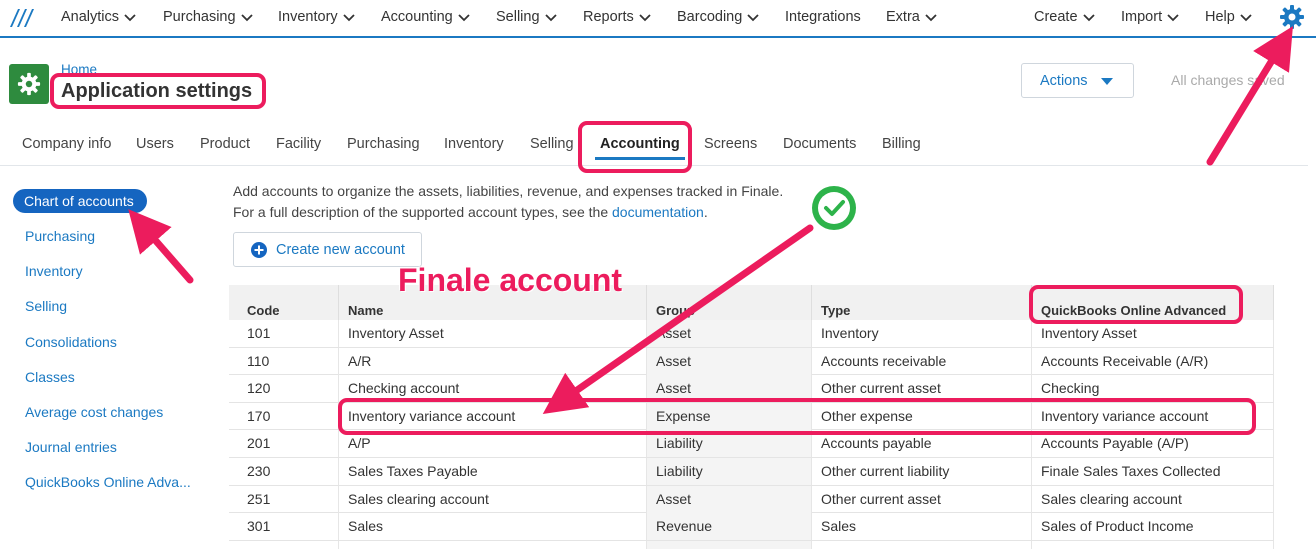  Describe the element at coordinates (1220, 17) in the screenshot. I see `nav-label: Help` at that location.